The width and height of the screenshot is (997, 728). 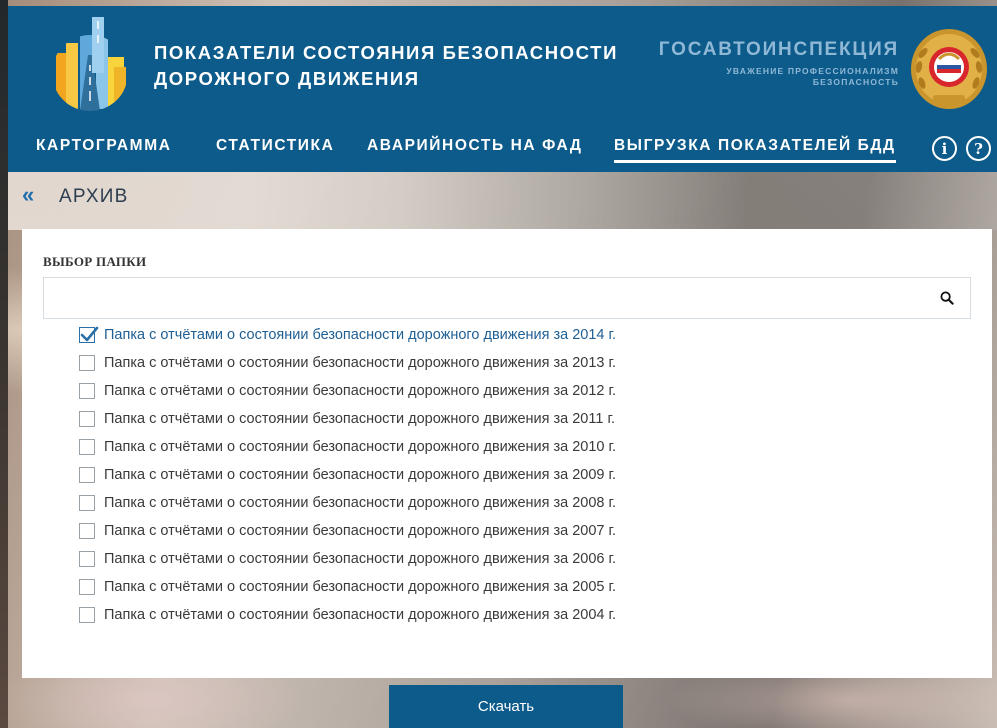 What do you see at coordinates (947, 298) in the screenshot?
I see `search-icon` at bounding box center [947, 298].